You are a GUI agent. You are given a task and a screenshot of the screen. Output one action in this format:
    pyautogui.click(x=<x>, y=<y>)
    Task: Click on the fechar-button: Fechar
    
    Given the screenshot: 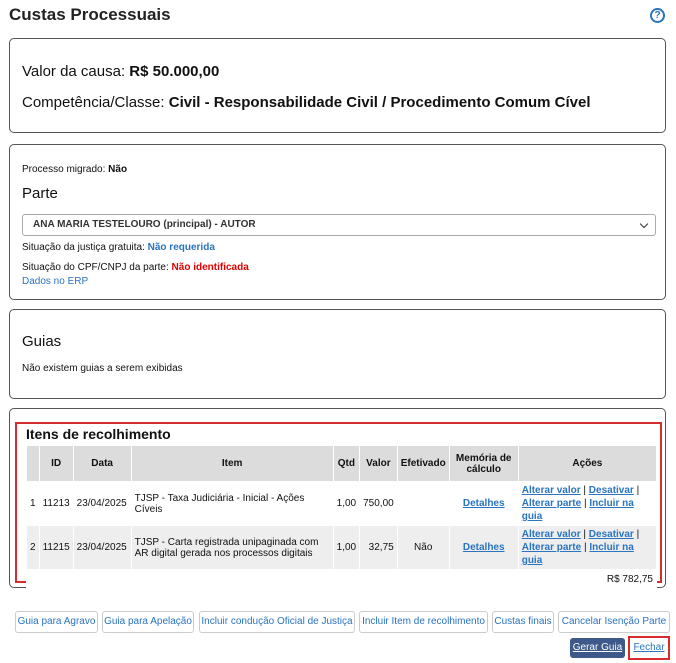 What is the action you would take?
    pyautogui.click(x=649, y=648)
    